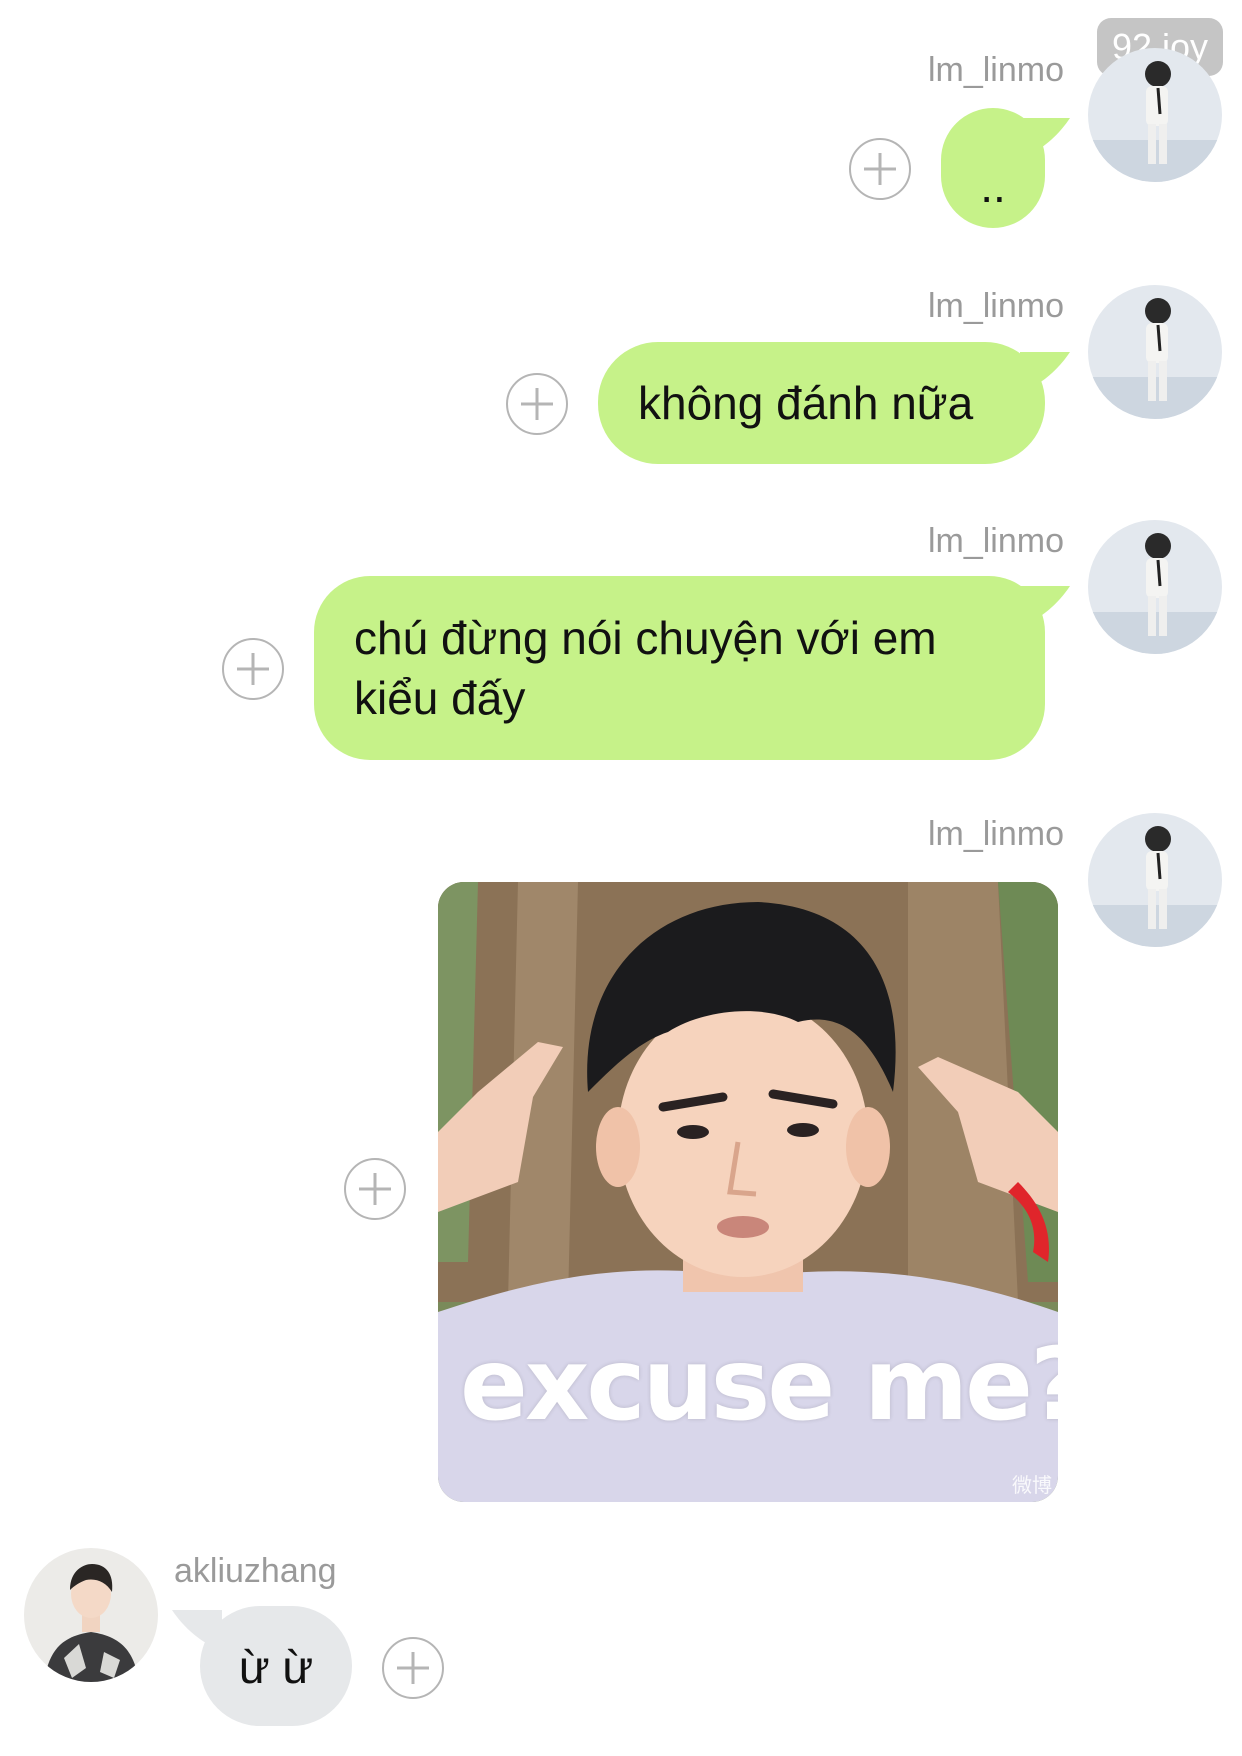 The width and height of the screenshot is (1242, 1756). Describe the element at coordinates (1032, 1486) in the screenshot. I see `sticker-source-mark: 微博` at that location.